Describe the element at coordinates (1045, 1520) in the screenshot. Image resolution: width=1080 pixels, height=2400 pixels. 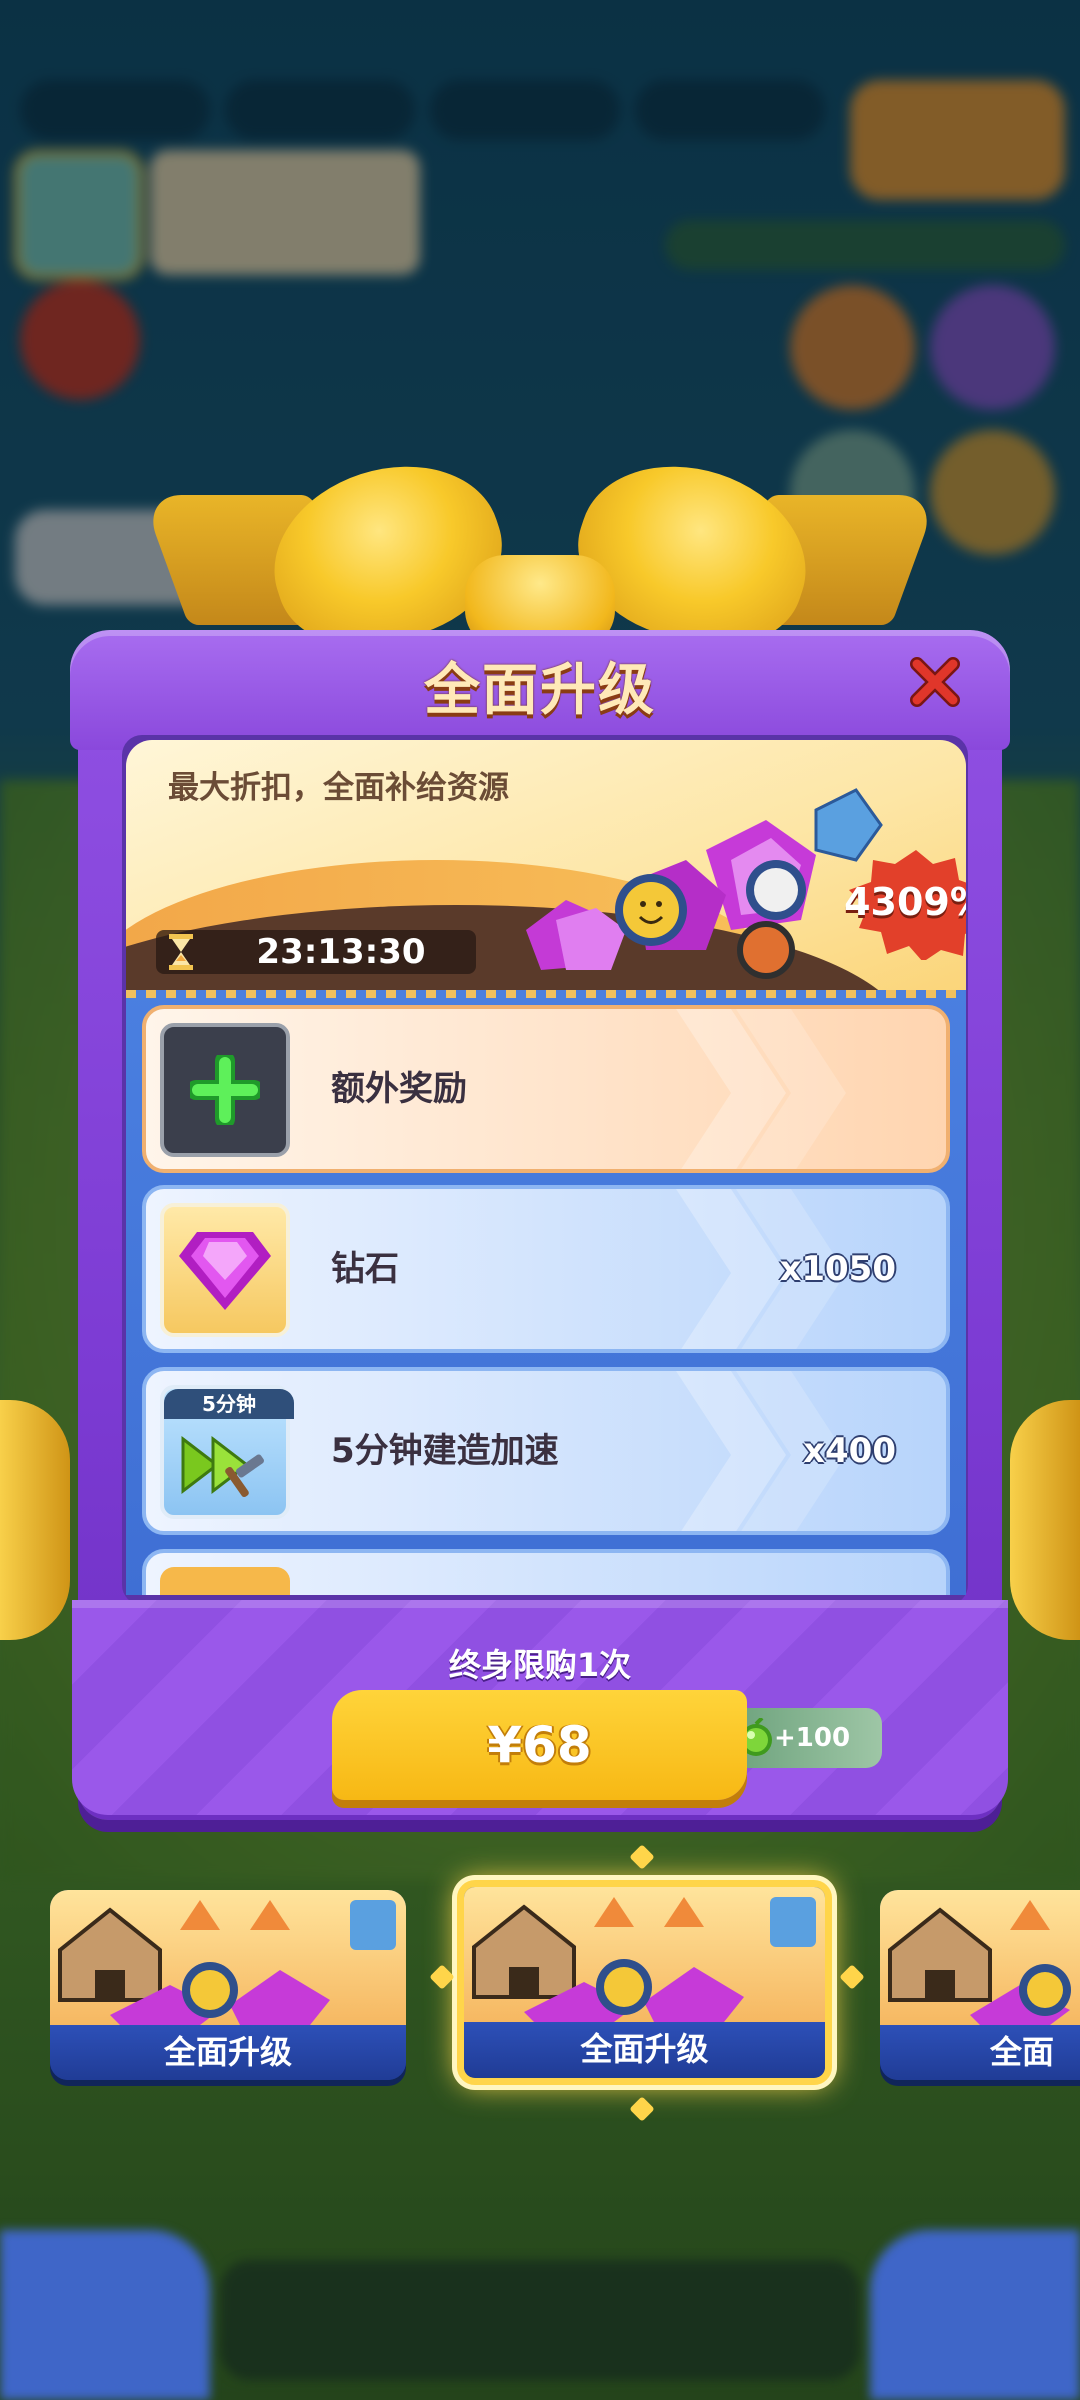
I see `ribbon-right` at that location.